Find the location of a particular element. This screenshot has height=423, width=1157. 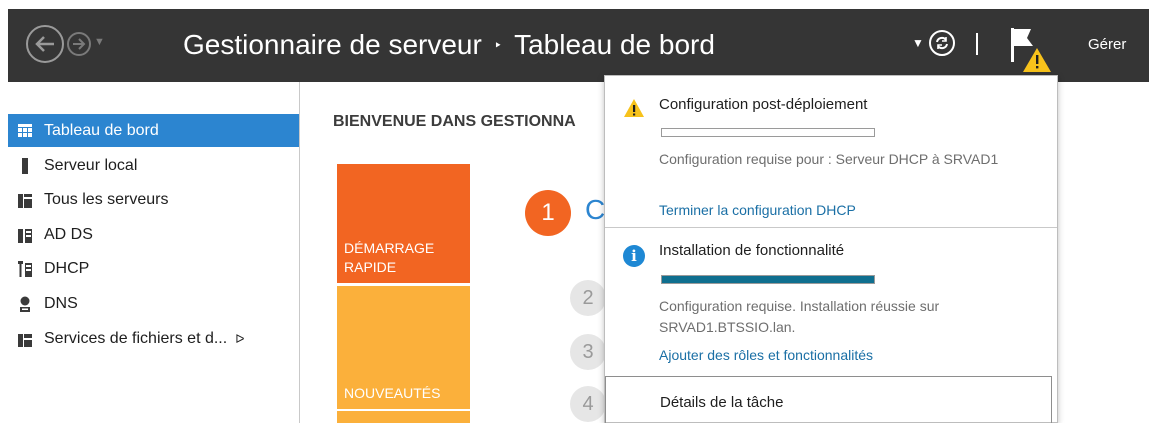

notification-separator is located at coordinates (831, 227).